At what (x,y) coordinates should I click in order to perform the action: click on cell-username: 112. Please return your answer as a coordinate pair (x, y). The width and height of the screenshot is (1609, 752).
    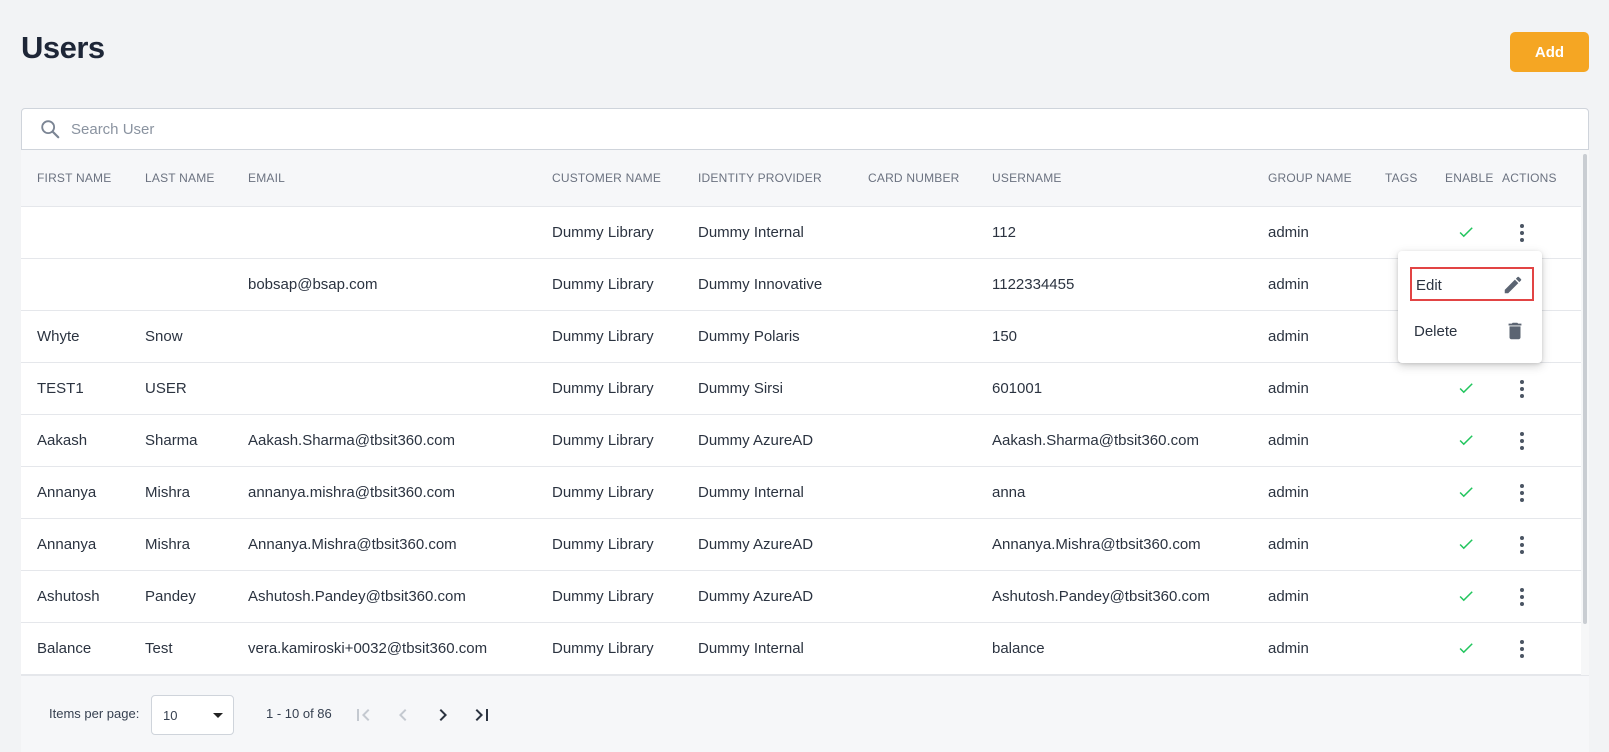
    Looking at the image, I should click on (1004, 232).